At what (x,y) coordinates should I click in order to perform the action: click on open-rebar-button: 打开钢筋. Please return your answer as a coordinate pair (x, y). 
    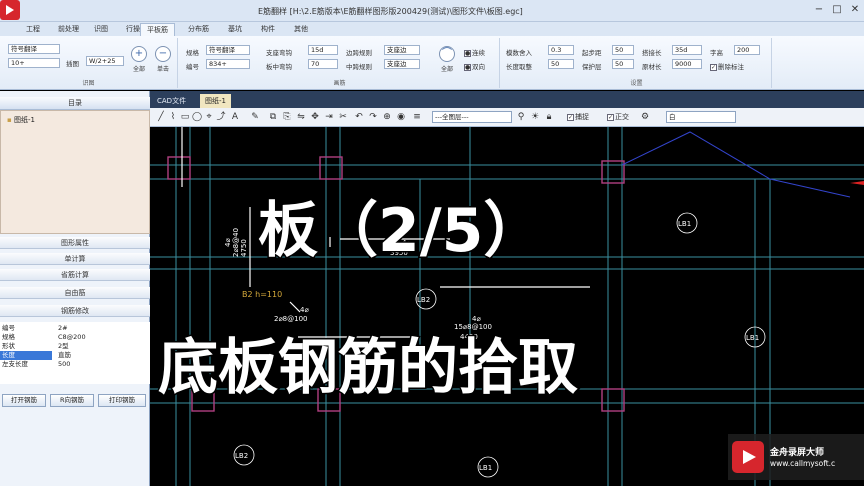
    Looking at the image, I should click on (24, 400).